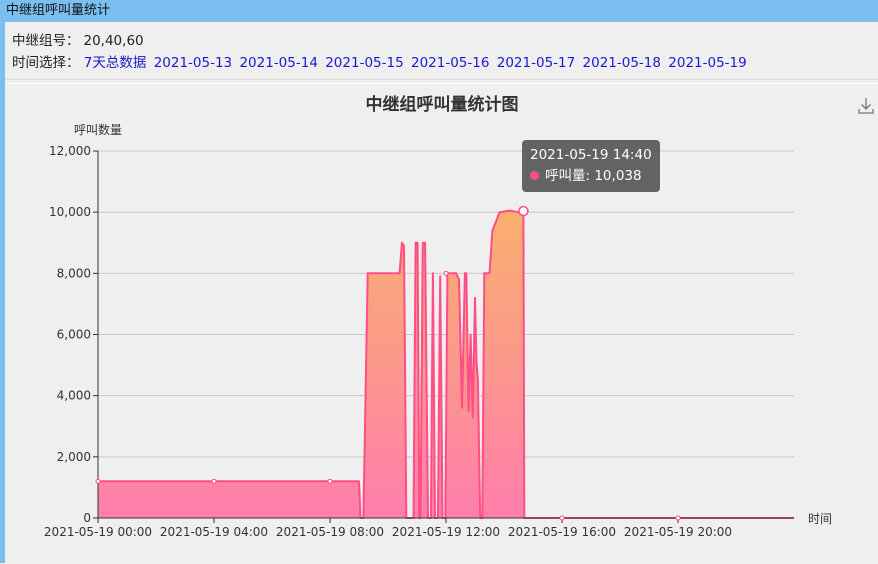 The width and height of the screenshot is (878, 564). Describe the element at coordinates (70, 212) in the screenshot. I see `y-tick-label: 10,000` at that location.